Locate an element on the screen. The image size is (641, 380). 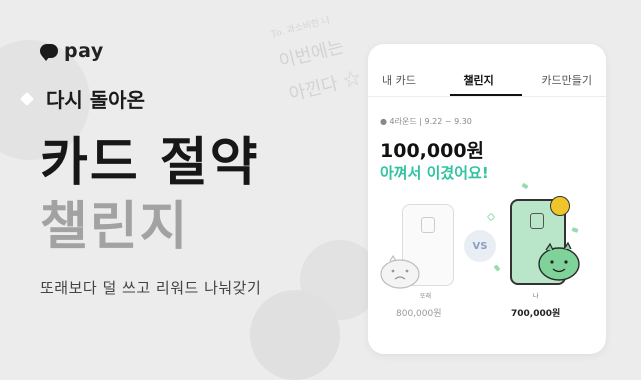
my-mascot-icon is located at coordinates (559, 261).